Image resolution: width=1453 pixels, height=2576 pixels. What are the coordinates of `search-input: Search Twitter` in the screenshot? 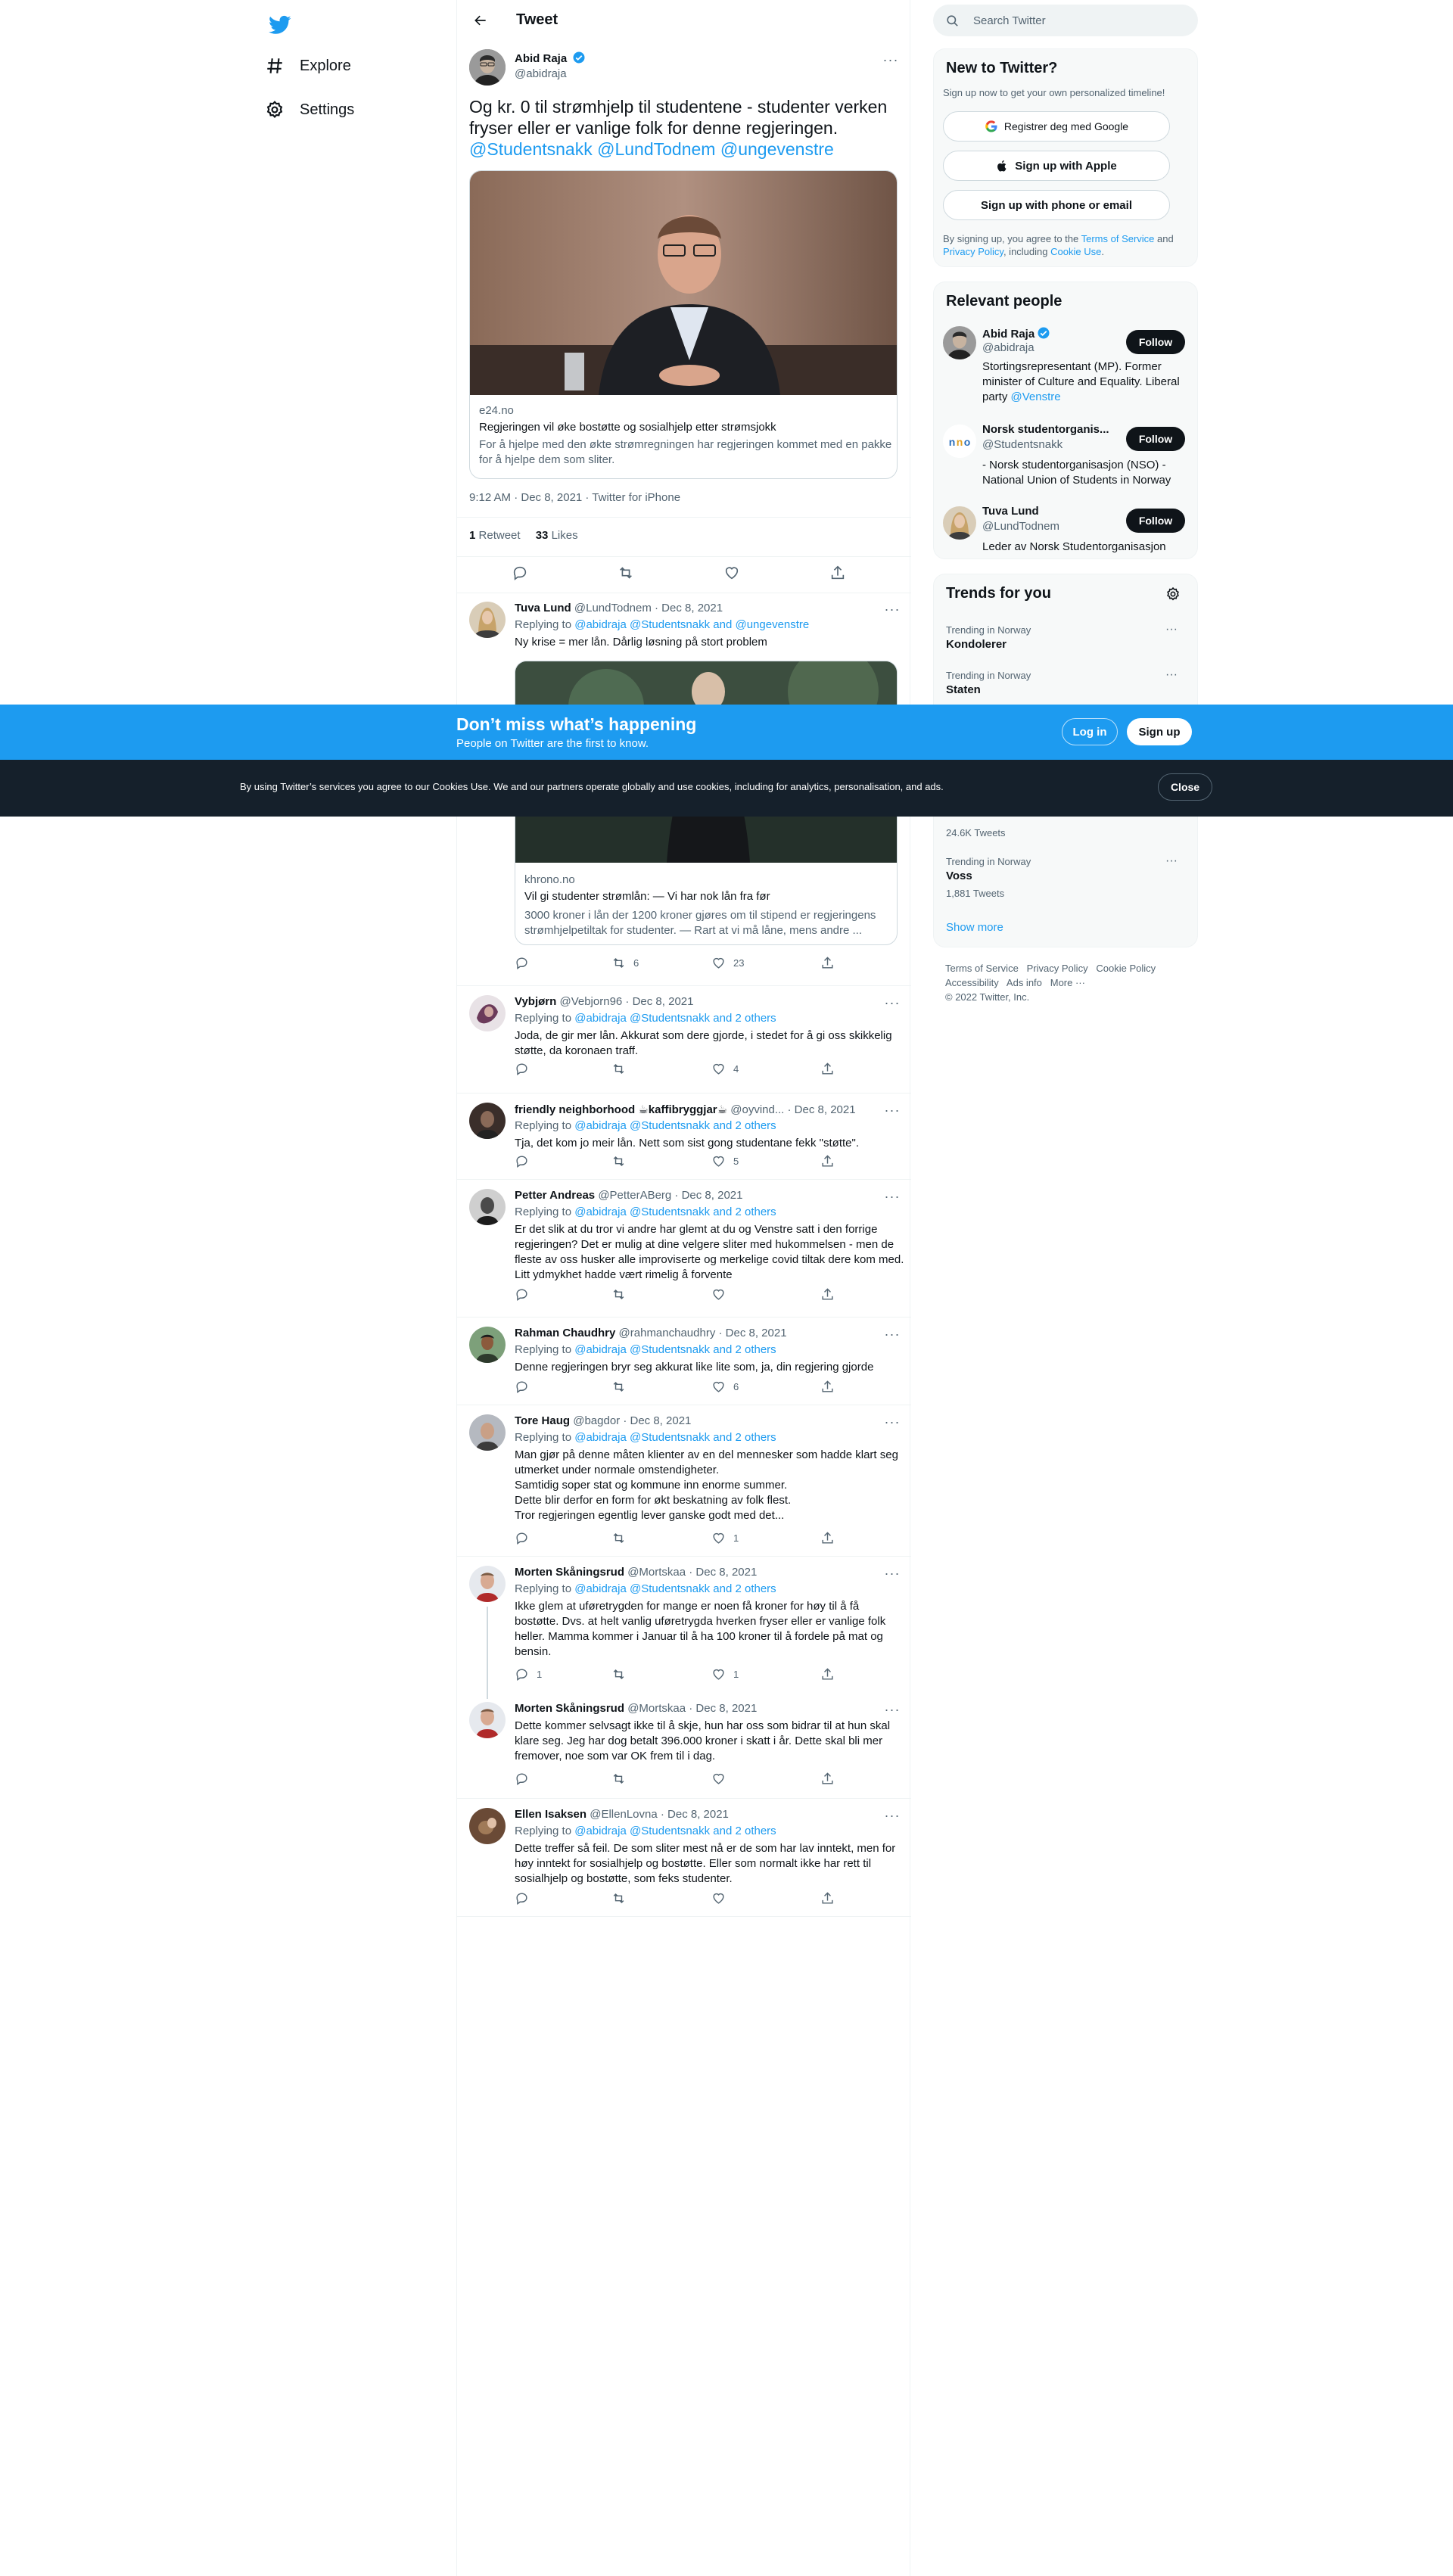 It's located at (1065, 21).